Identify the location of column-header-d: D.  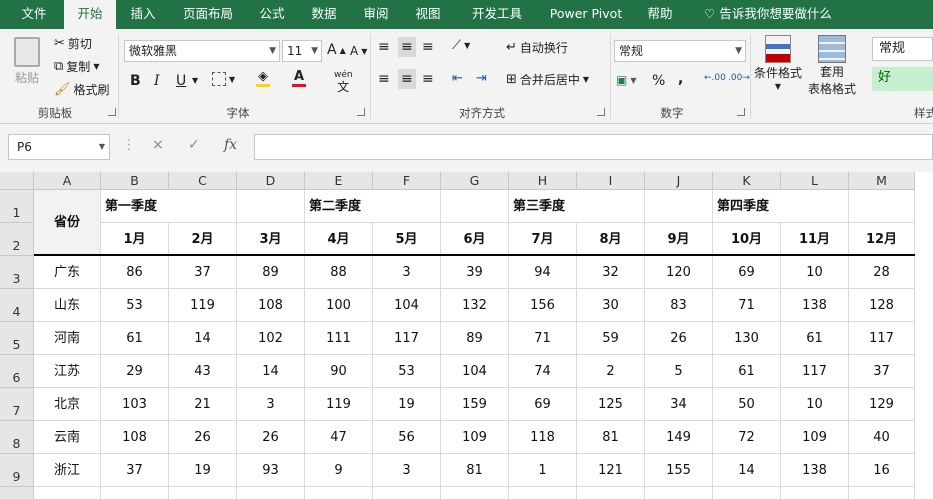
(271, 181).